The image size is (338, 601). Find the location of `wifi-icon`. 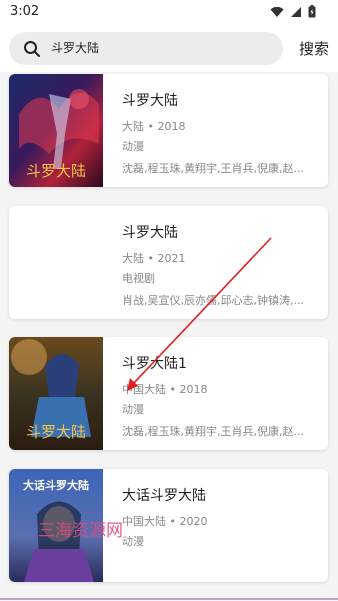

wifi-icon is located at coordinates (277, 11).